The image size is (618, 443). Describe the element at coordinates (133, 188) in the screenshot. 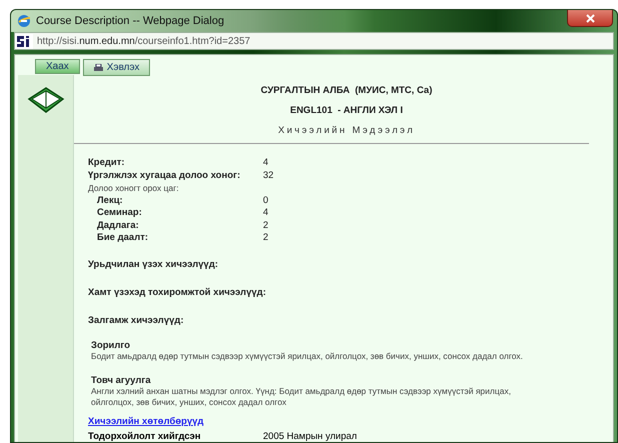

I see `field-label: Долоо хоногт орох цаг:` at that location.